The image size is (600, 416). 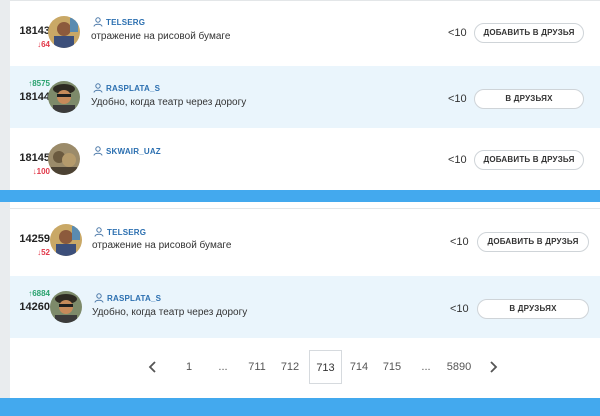 What do you see at coordinates (290, 367) in the screenshot?
I see `page-link: 712` at bounding box center [290, 367].